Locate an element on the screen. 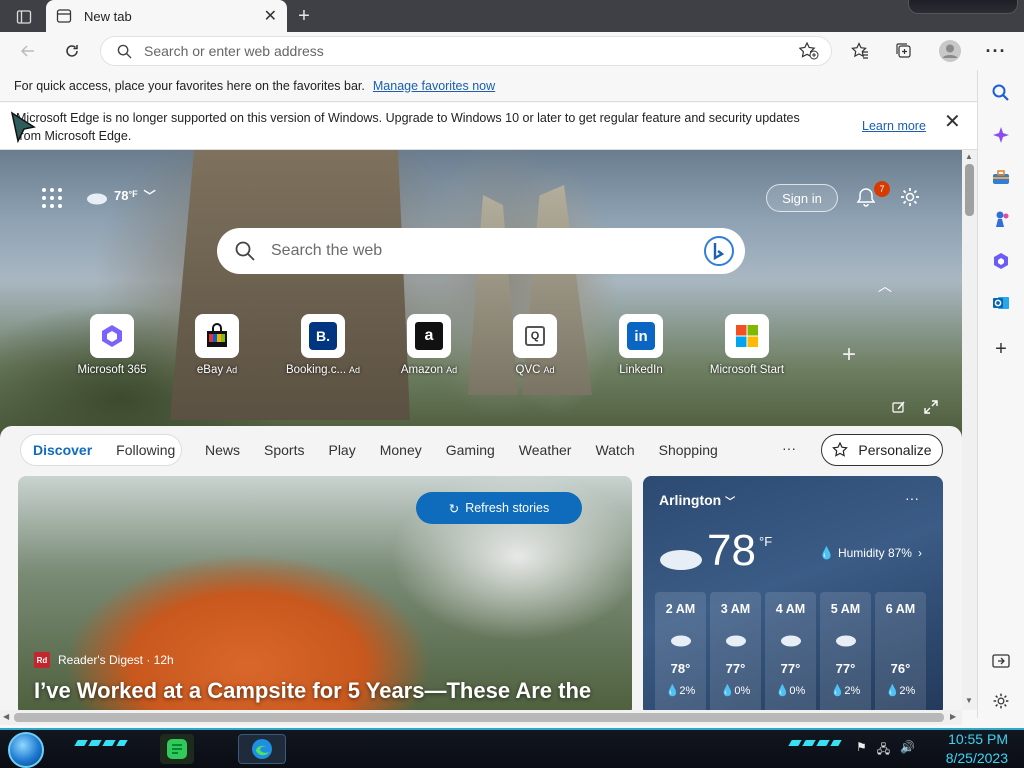 Image resolution: width=1024 pixels, height=768 pixels. sidebar-tools-button is located at coordinates (1001, 177).